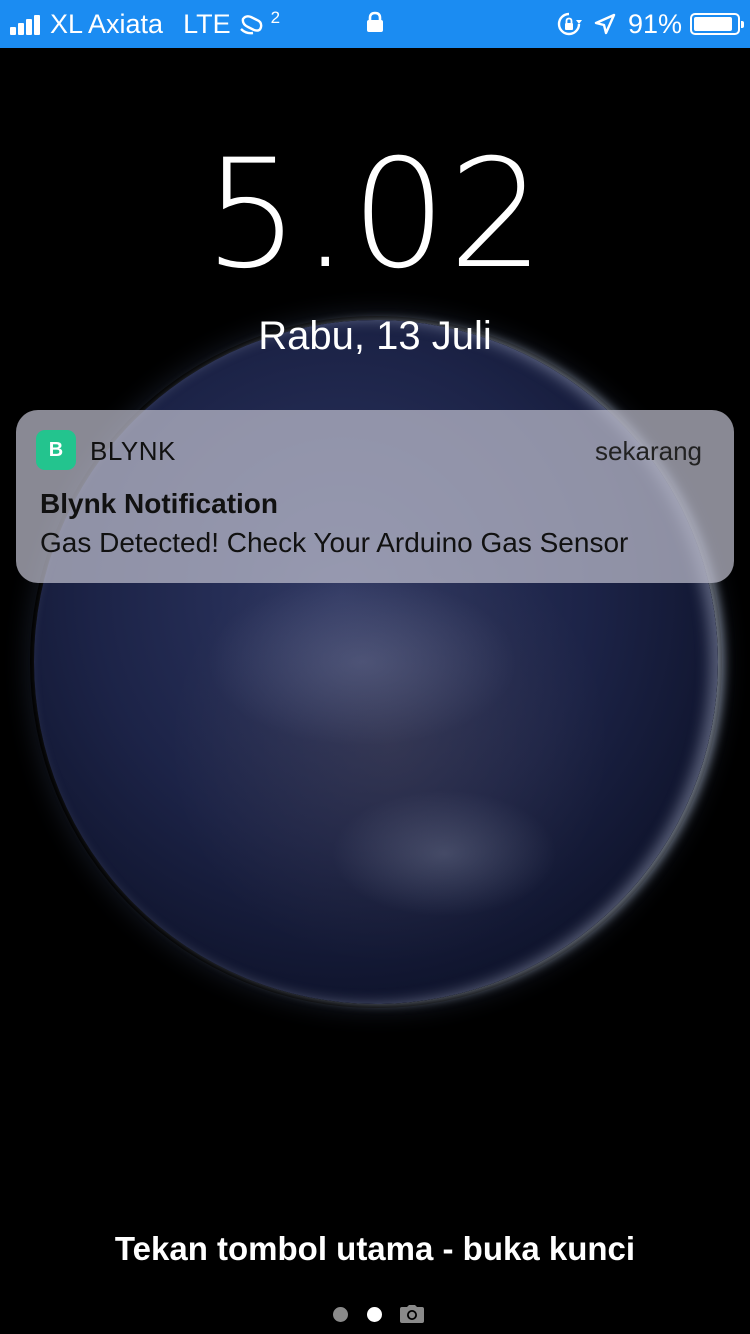 The width and height of the screenshot is (750, 1334). Describe the element at coordinates (159, 503) in the screenshot. I see `notification-title: Blynk Notification` at that location.